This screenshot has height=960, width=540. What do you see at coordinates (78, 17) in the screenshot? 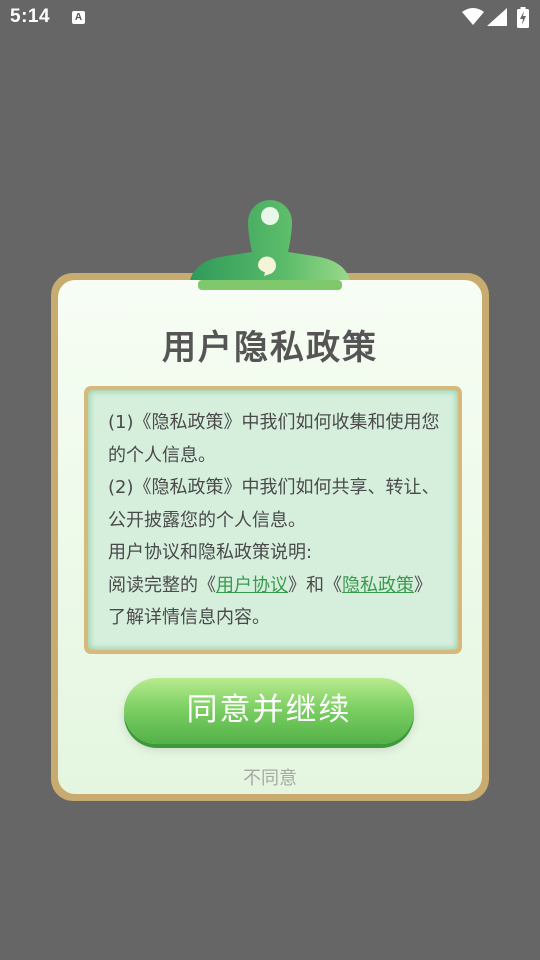
I see `notification-a-icon: A` at bounding box center [78, 17].